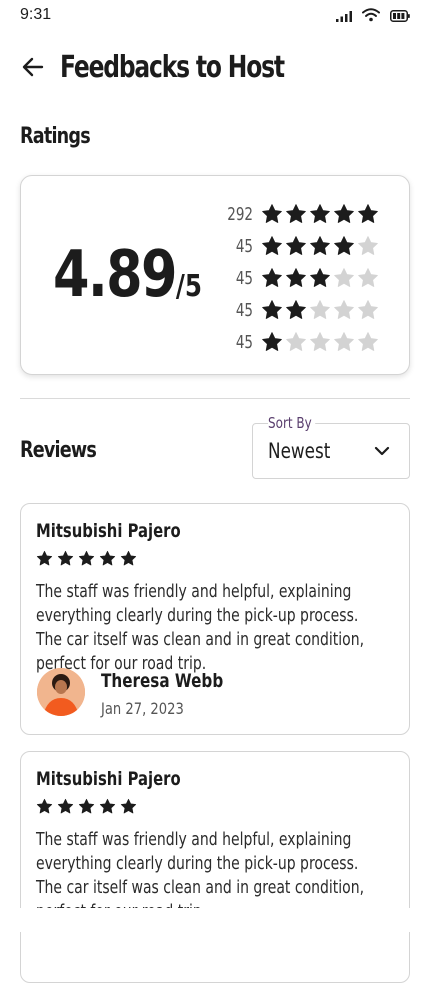 The width and height of the screenshot is (430, 983). I want to click on page-title: Feedbacks to Host, so click(172, 67).